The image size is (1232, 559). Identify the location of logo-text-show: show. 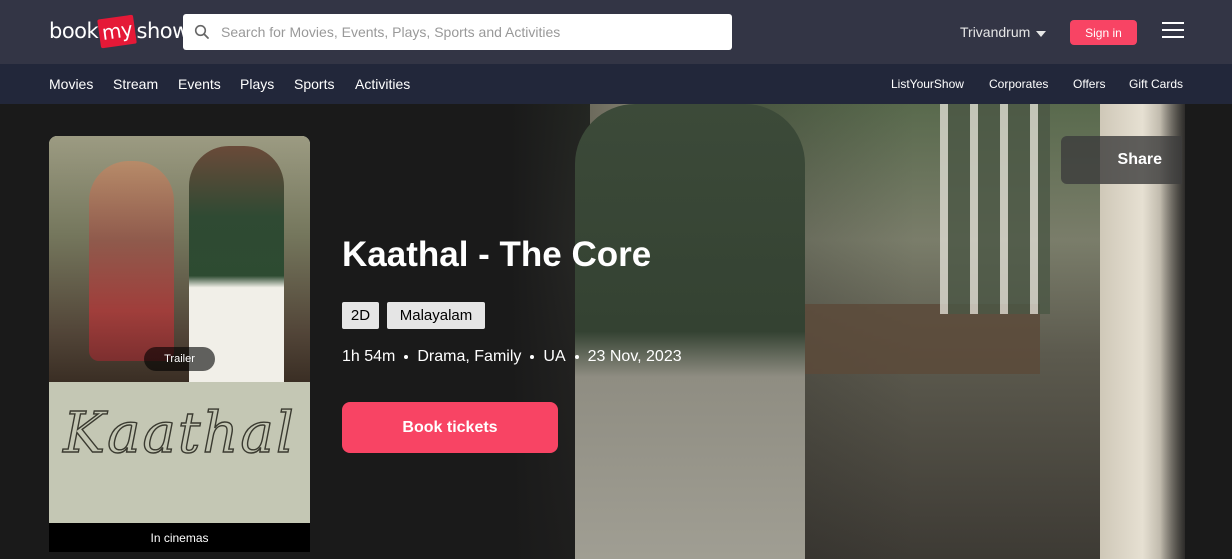
(163, 31).